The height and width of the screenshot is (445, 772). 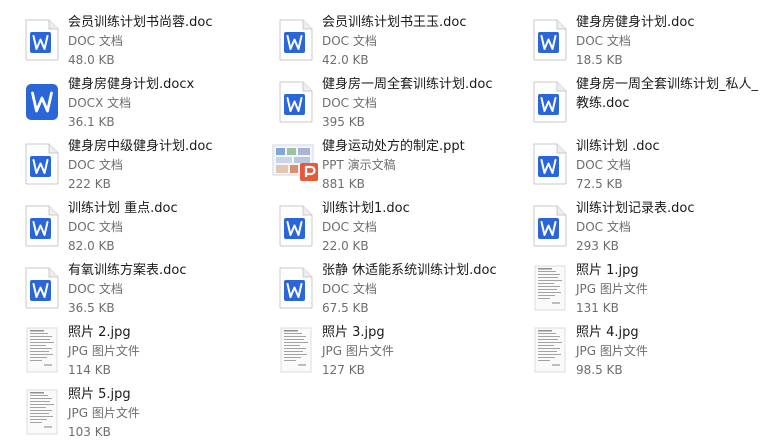 I want to click on file-size: 131 KB, so click(x=597, y=308).